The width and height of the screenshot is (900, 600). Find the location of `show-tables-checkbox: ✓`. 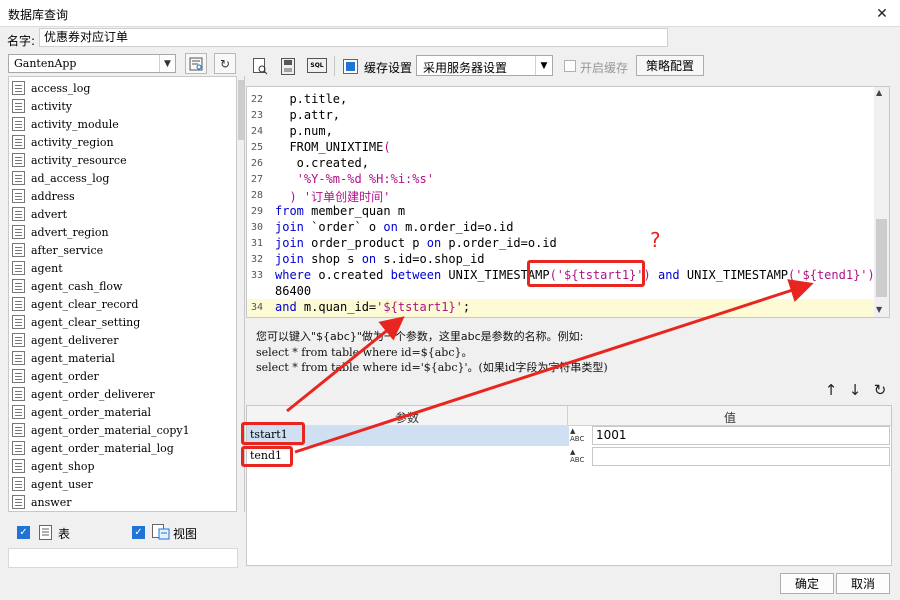

show-tables-checkbox: ✓ is located at coordinates (23, 532).